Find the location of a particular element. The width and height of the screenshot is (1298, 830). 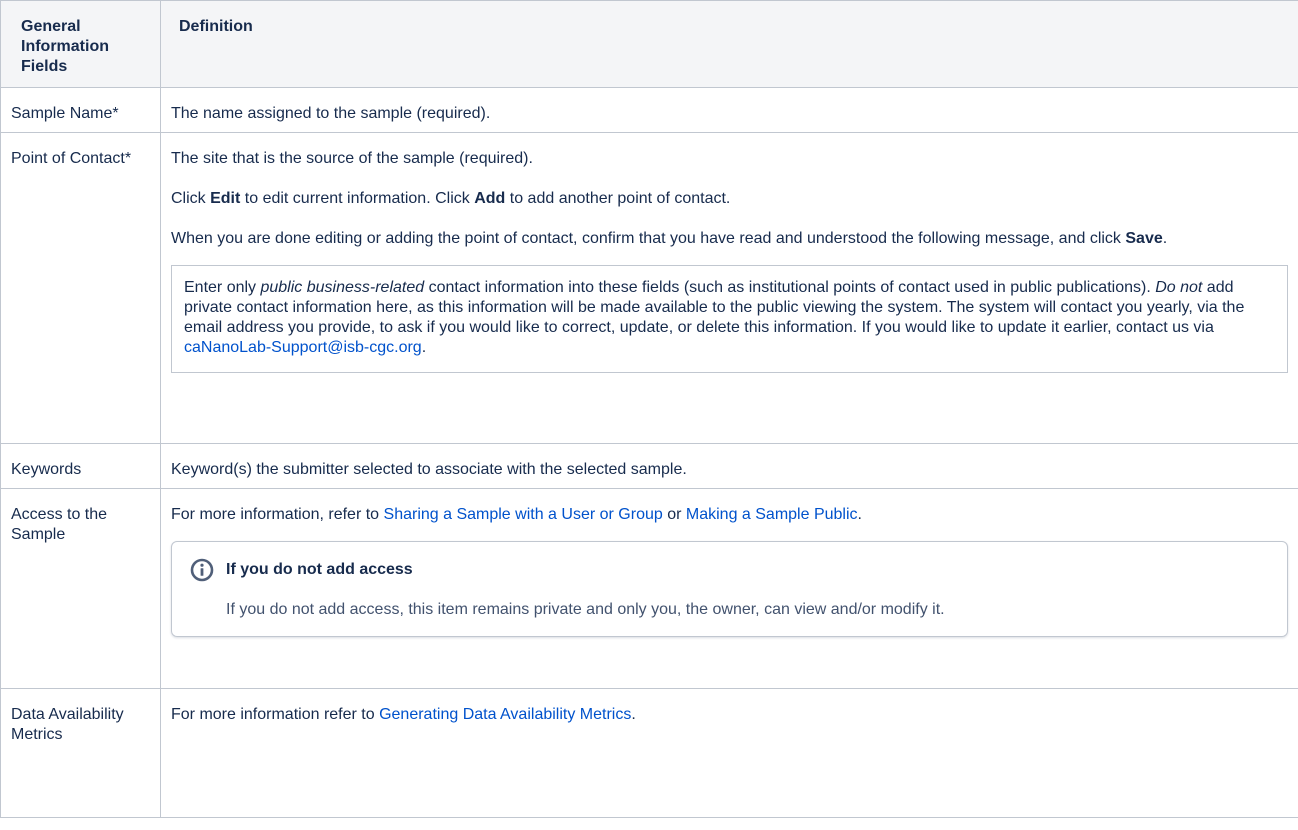

field-point-of-contact: Point of Contact* is located at coordinates (80, 288).